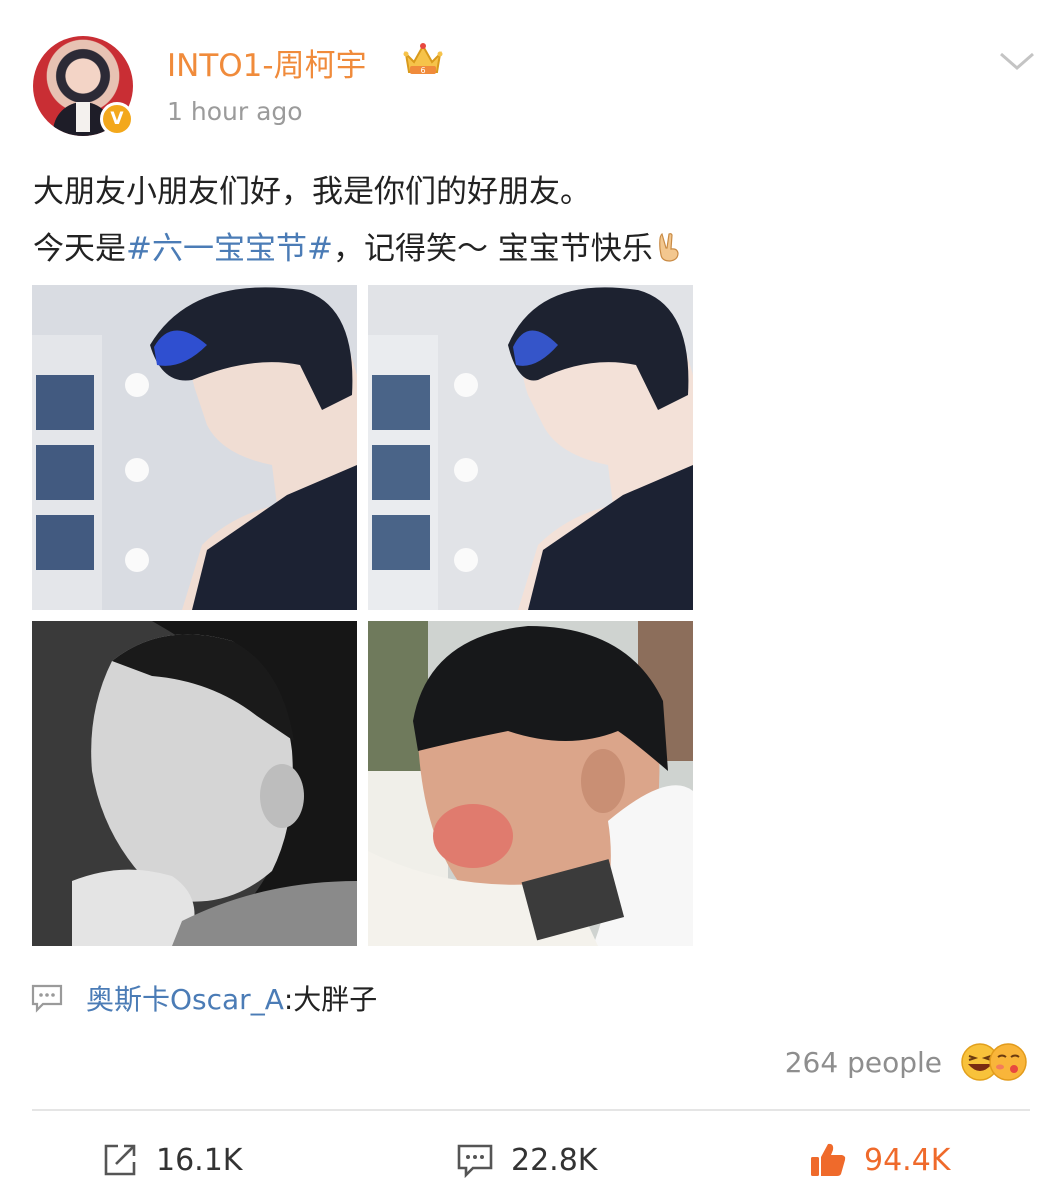 Image resolution: width=1061 pixels, height=1200 pixels. What do you see at coordinates (79, 249) in the screenshot?
I see `post-text-prefix: 今天是` at bounding box center [79, 249].